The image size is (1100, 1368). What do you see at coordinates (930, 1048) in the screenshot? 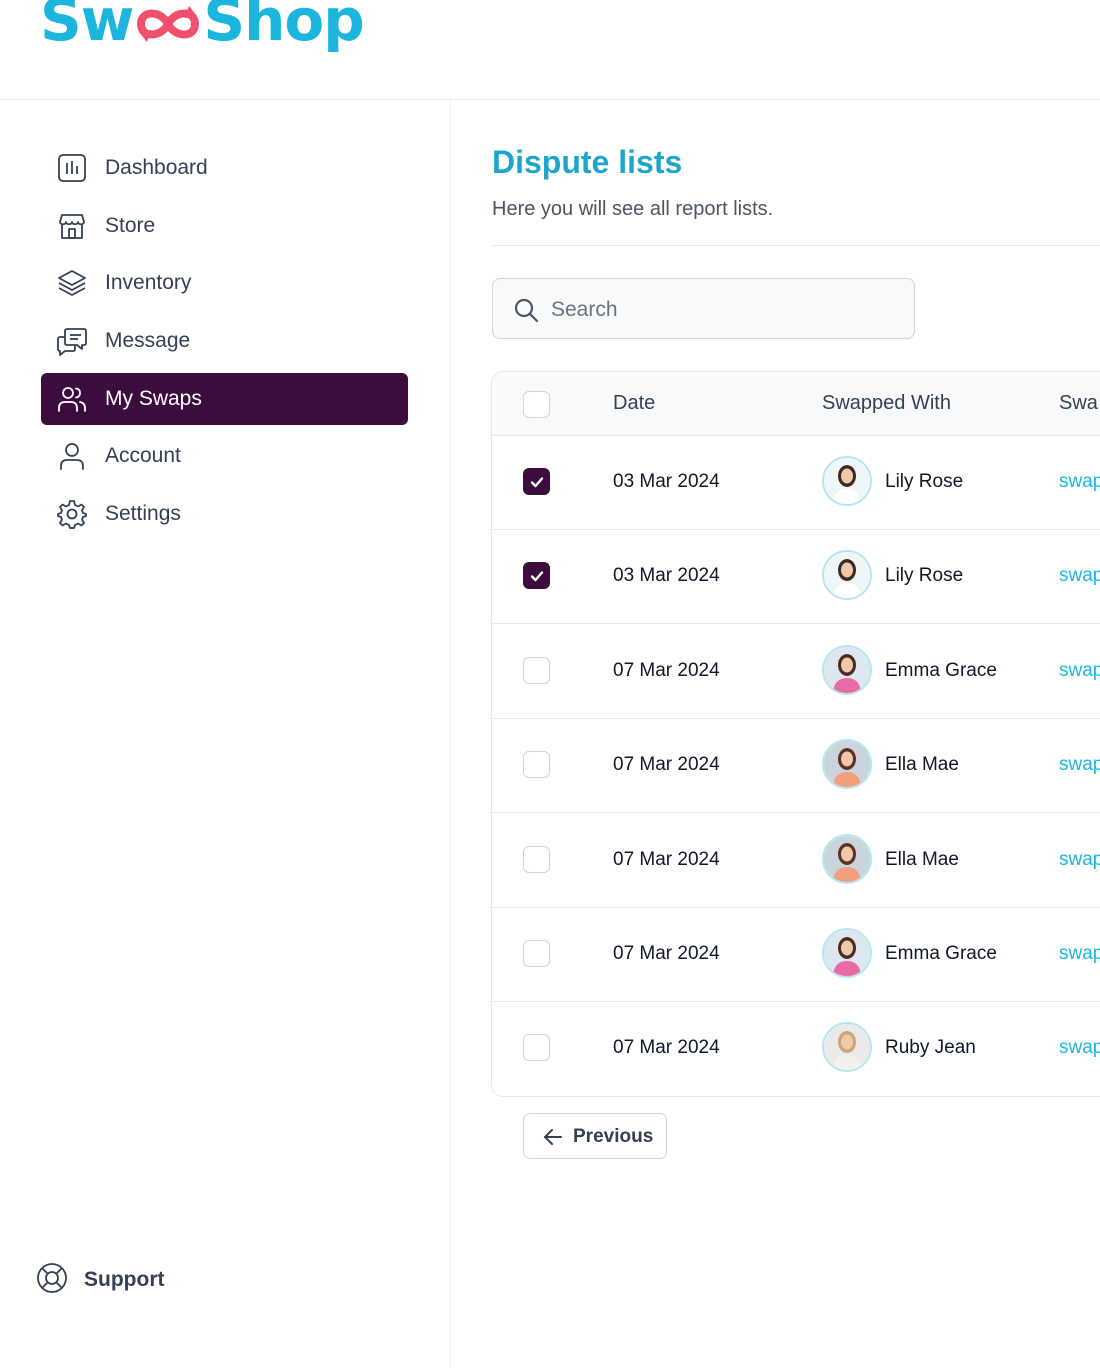
I see `cell-swapped-with: Ruby Jean` at bounding box center [930, 1048].